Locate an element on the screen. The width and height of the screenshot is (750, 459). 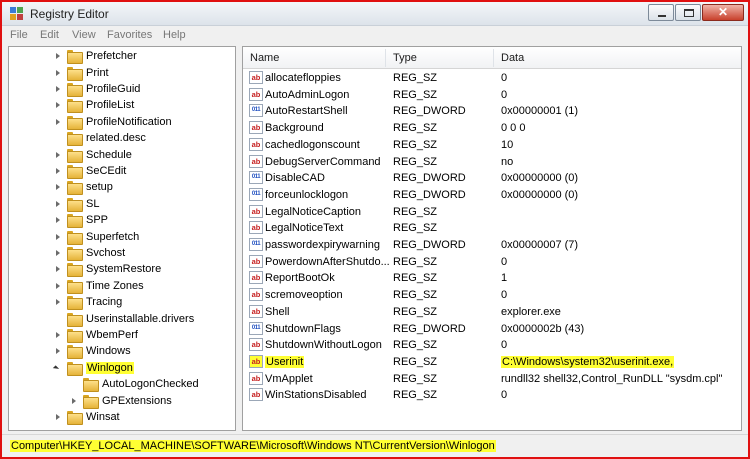
tree-item: Userinstallable.drivers is located at coordinates (123, 318).